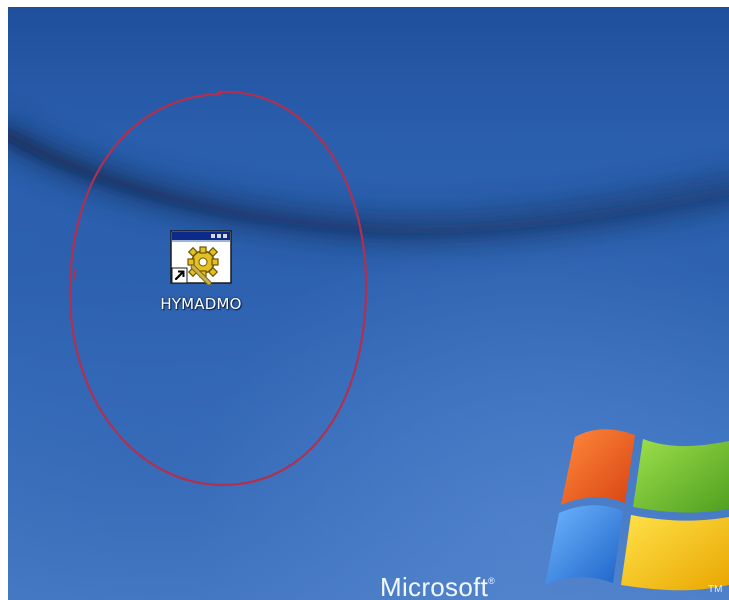 Image resolution: width=729 pixels, height=600 pixels. I want to click on windows-logo, so click(637, 510).